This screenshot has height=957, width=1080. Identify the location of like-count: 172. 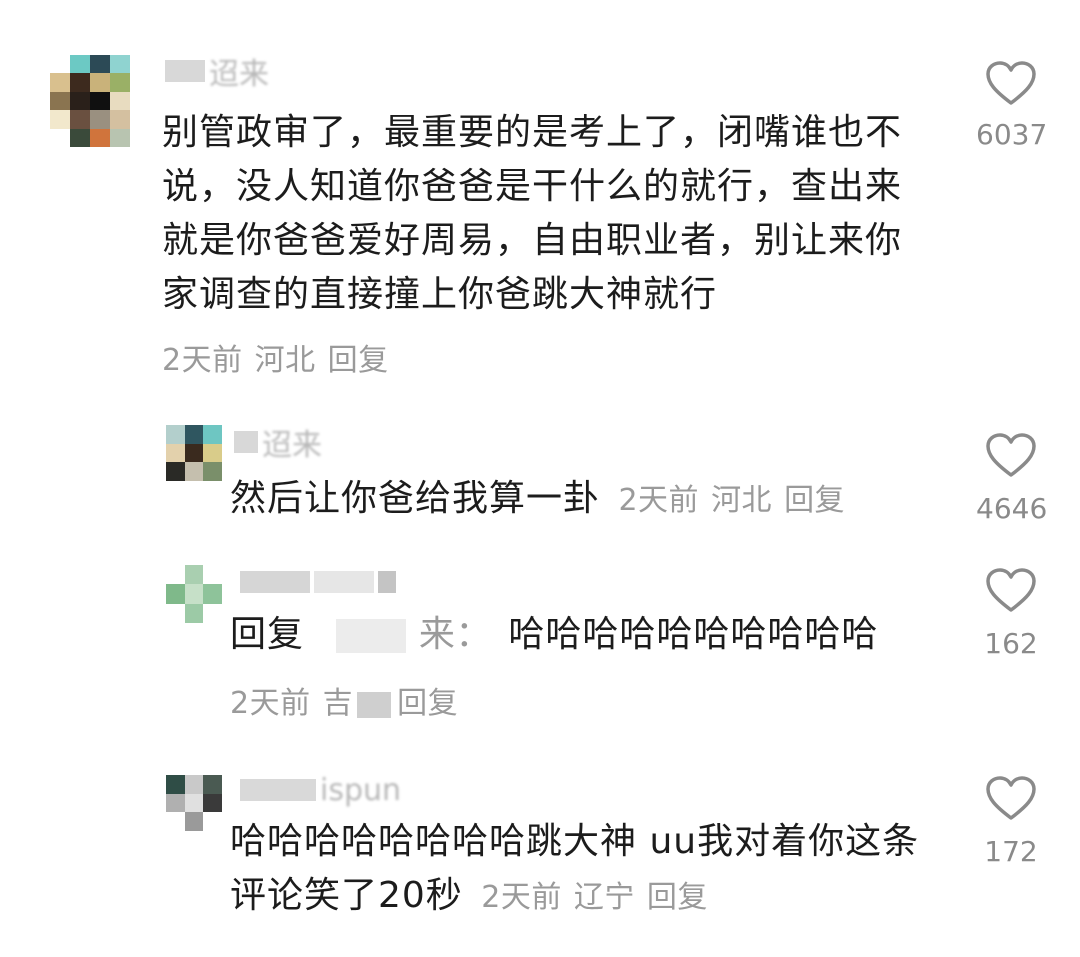
(1011, 851).